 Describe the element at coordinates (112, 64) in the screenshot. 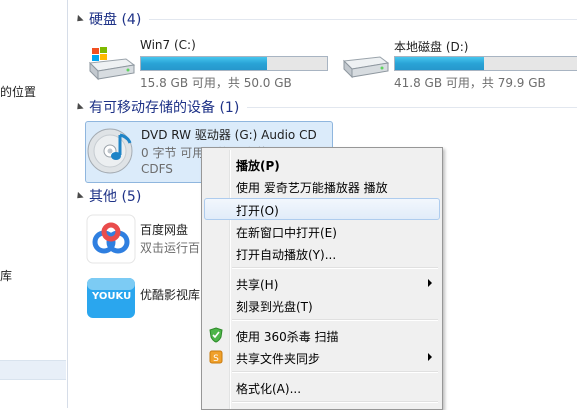

I see `hard-drive-windows-icon` at that location.